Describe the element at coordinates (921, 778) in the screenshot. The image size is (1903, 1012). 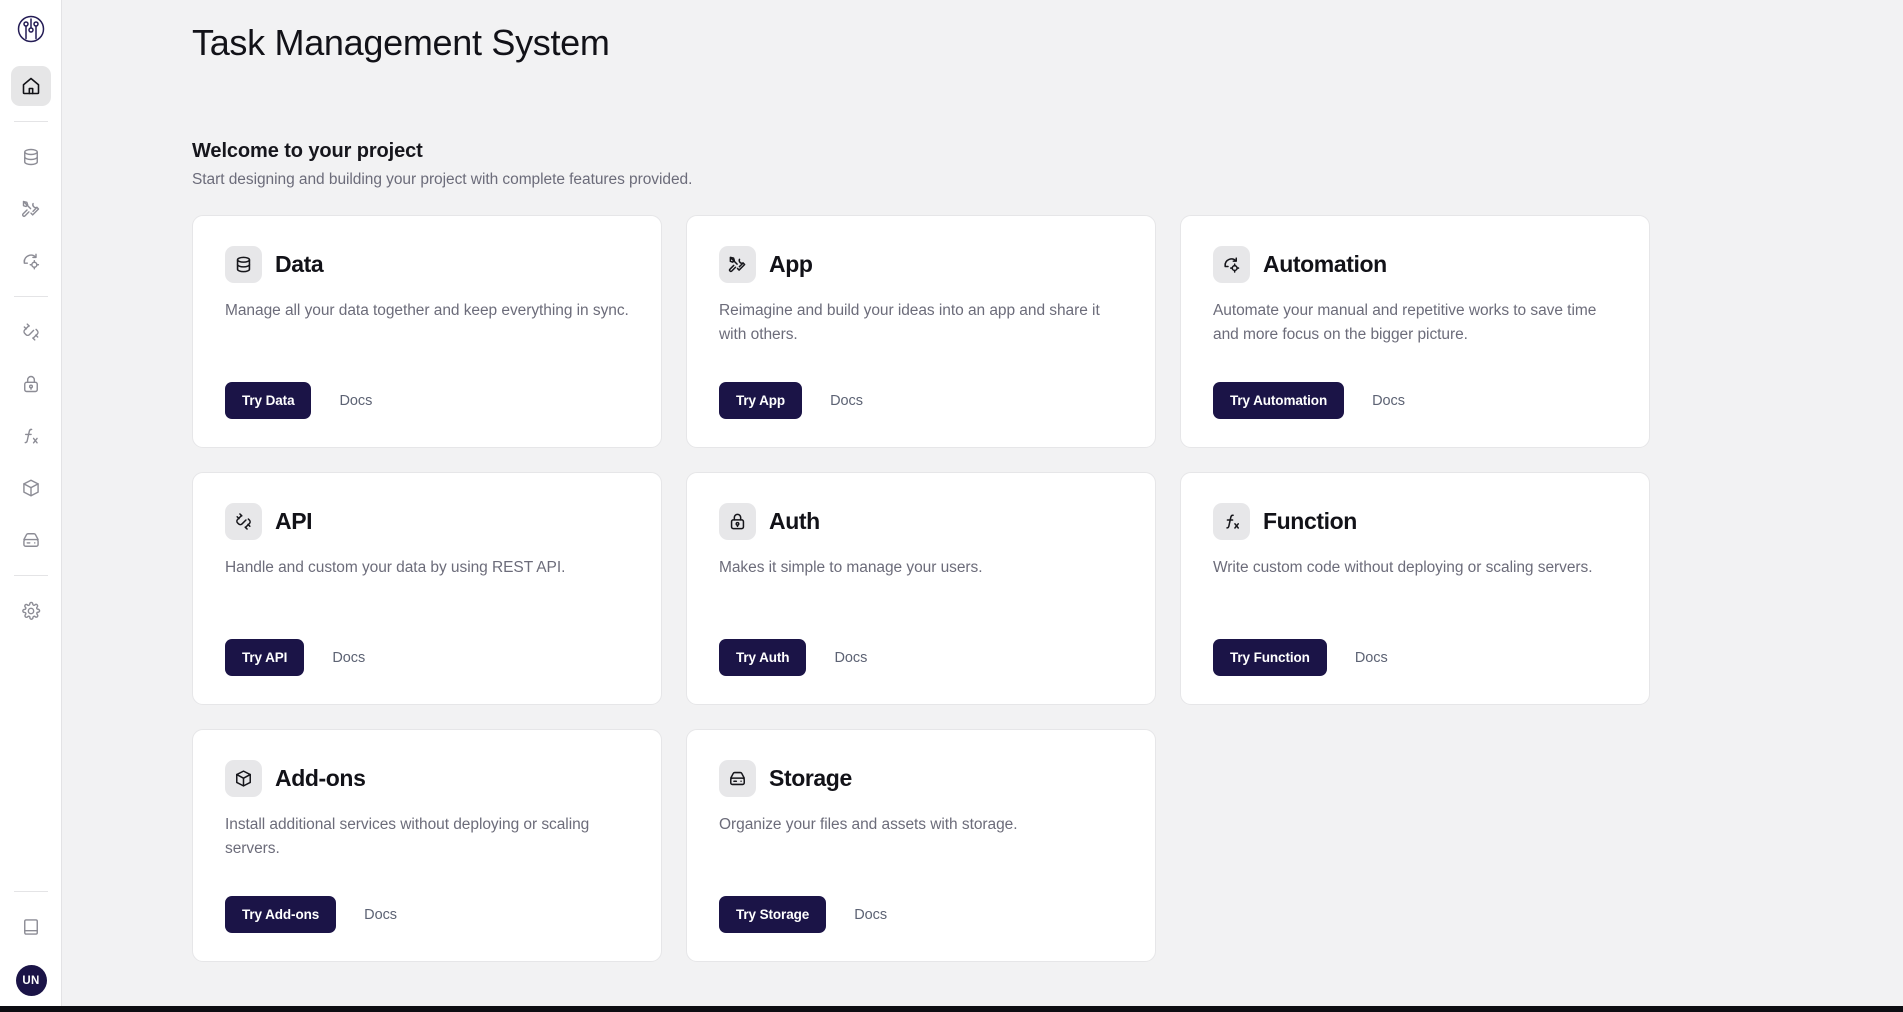
I see `card-header: Storage` at that location.